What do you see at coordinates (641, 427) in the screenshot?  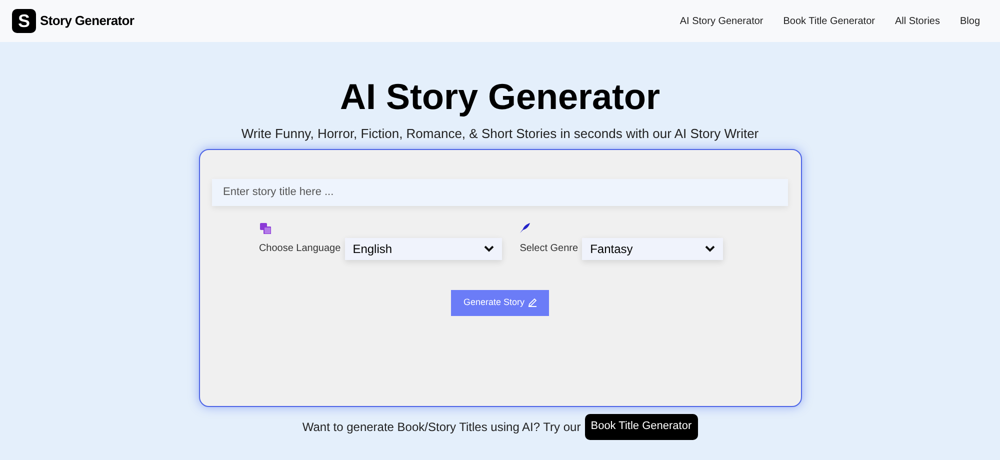 I see `book-title-generator-button: Book Title Generator` at bounding box center [641, 427].